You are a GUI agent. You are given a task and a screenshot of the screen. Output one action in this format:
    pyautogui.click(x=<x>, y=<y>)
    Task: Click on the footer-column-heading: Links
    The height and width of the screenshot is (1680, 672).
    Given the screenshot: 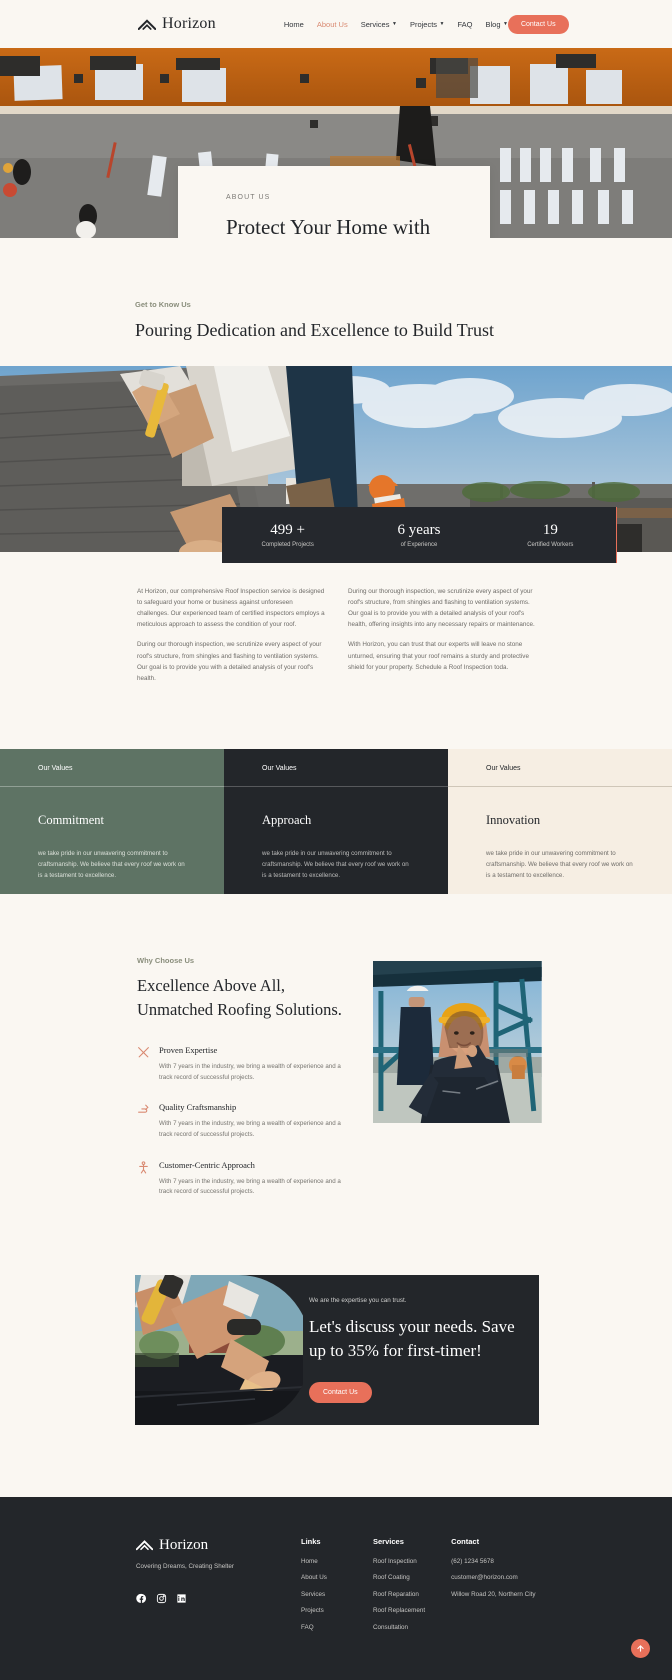 What is the action you would take?
    pyautogui.click(x=311, y=1541)
    